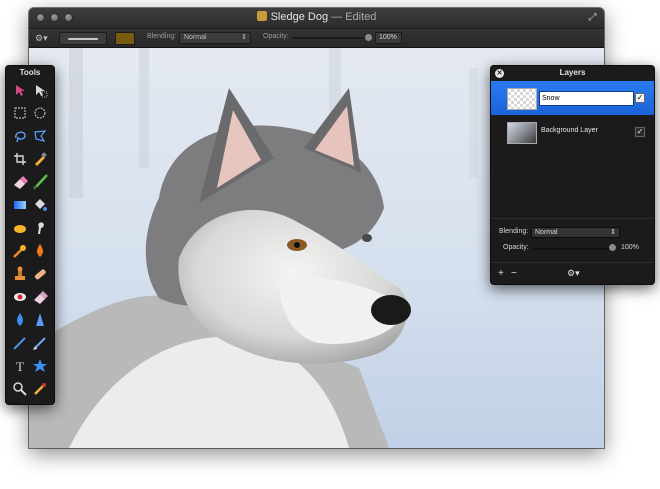 Image resolution: width=660 pixels, height=489 pixels. I want to click on opacity-slider-track, so click(332, 38).